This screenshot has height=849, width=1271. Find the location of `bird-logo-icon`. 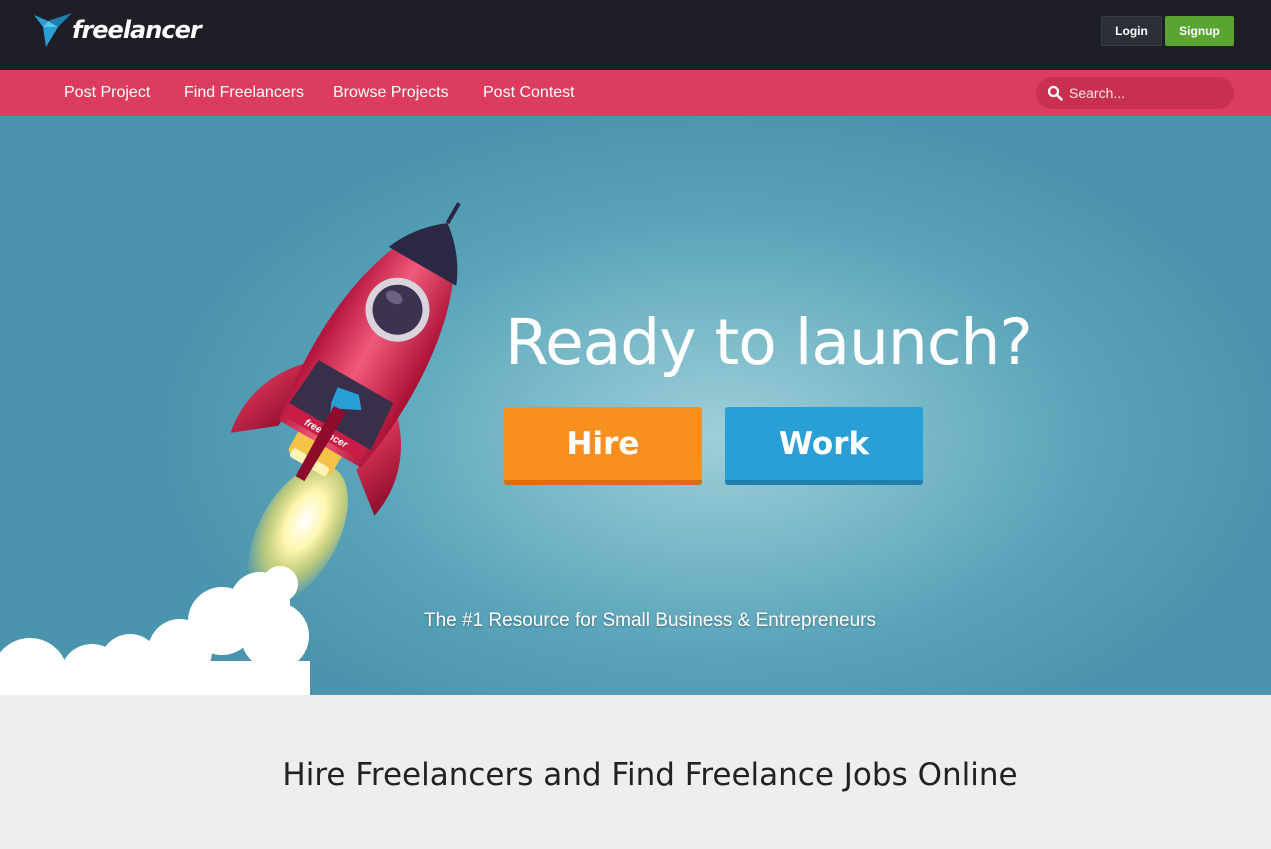

bird-logo-icon is located at coordinates (53, 30).